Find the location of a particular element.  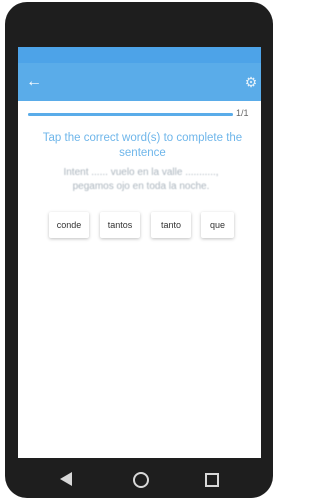

status-bar is located at coordinates (139, 55).